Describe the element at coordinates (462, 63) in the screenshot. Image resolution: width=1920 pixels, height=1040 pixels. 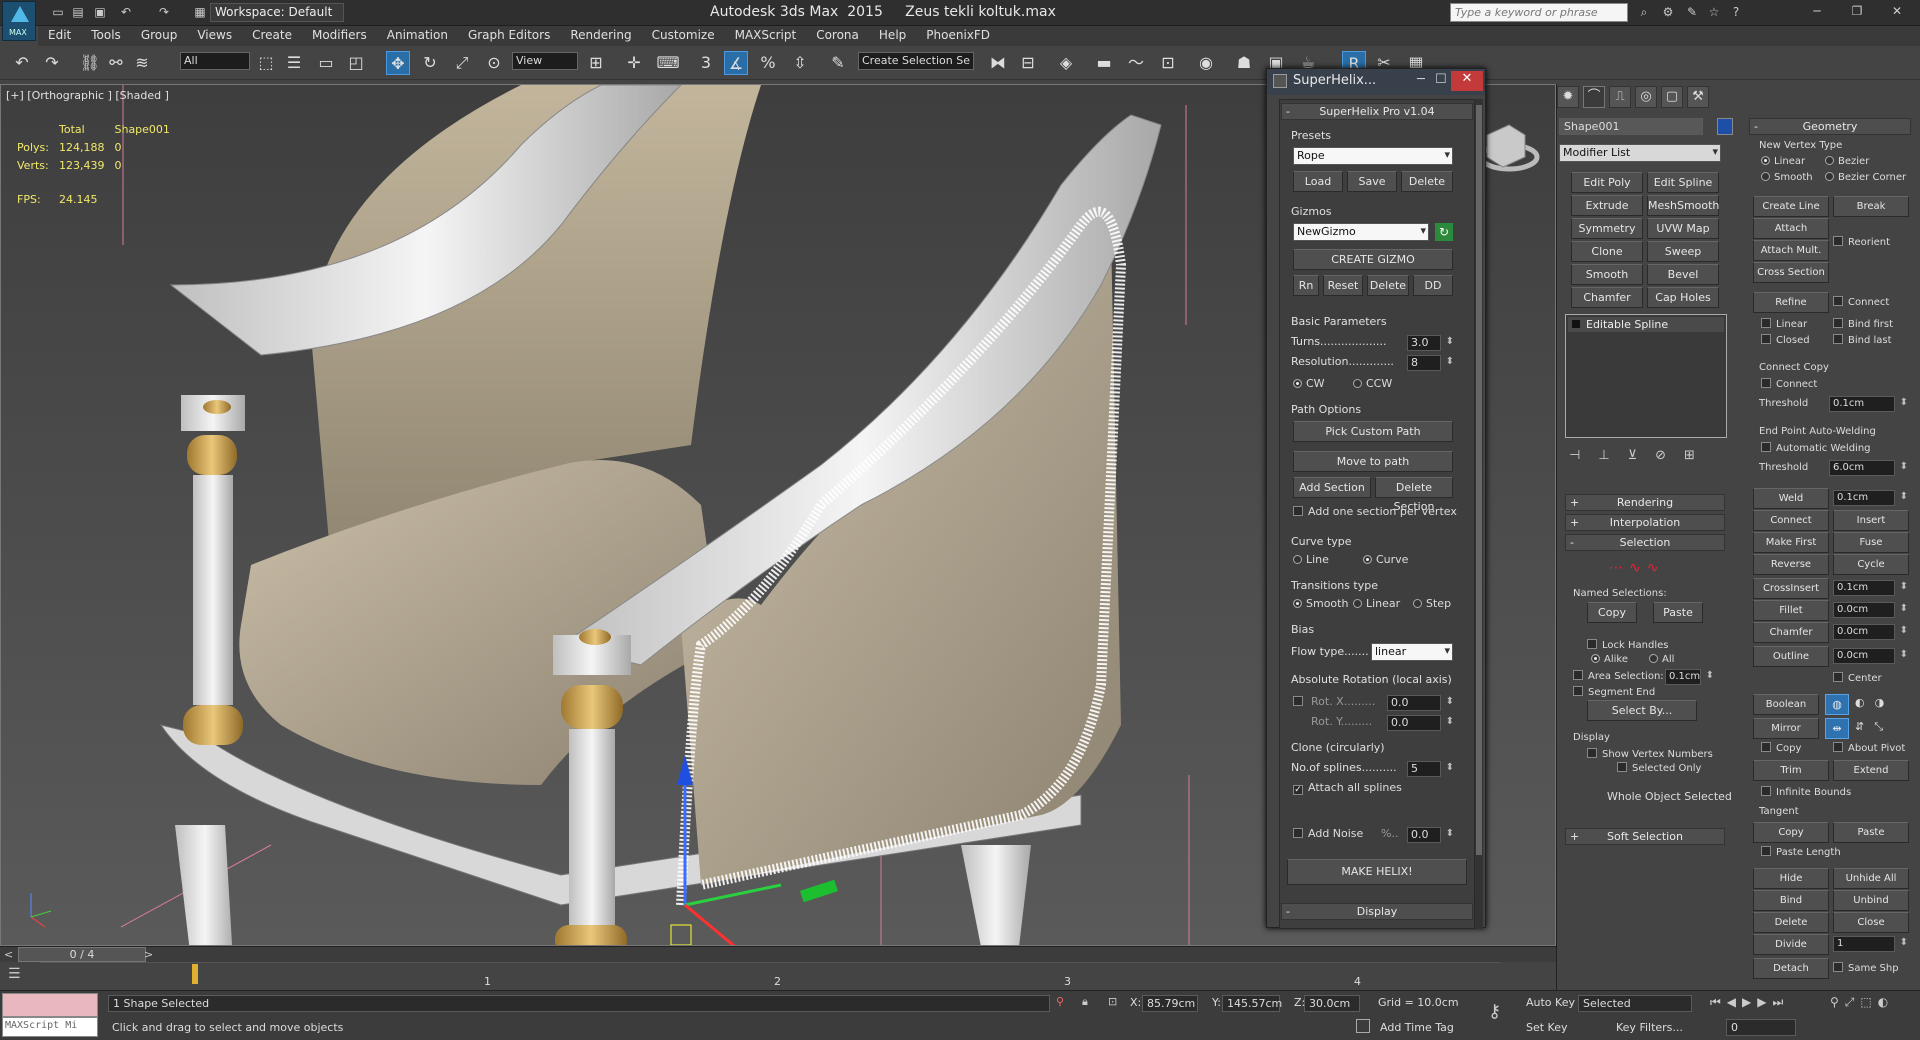
I see `select-and-scale-icon: ⤢` at that location.